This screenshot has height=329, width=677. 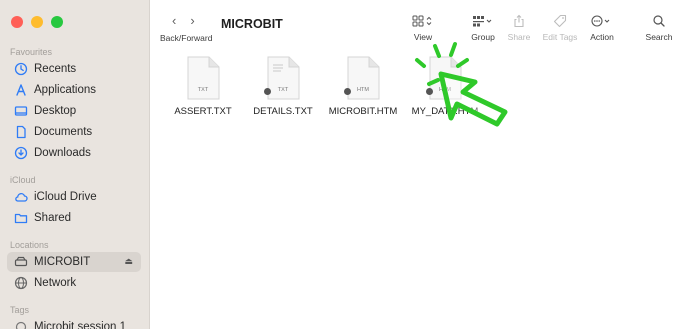 What do you see at coordinates (423, 37) in the screenshot?
I see `view-label: View` at bounding box center [423, 37].